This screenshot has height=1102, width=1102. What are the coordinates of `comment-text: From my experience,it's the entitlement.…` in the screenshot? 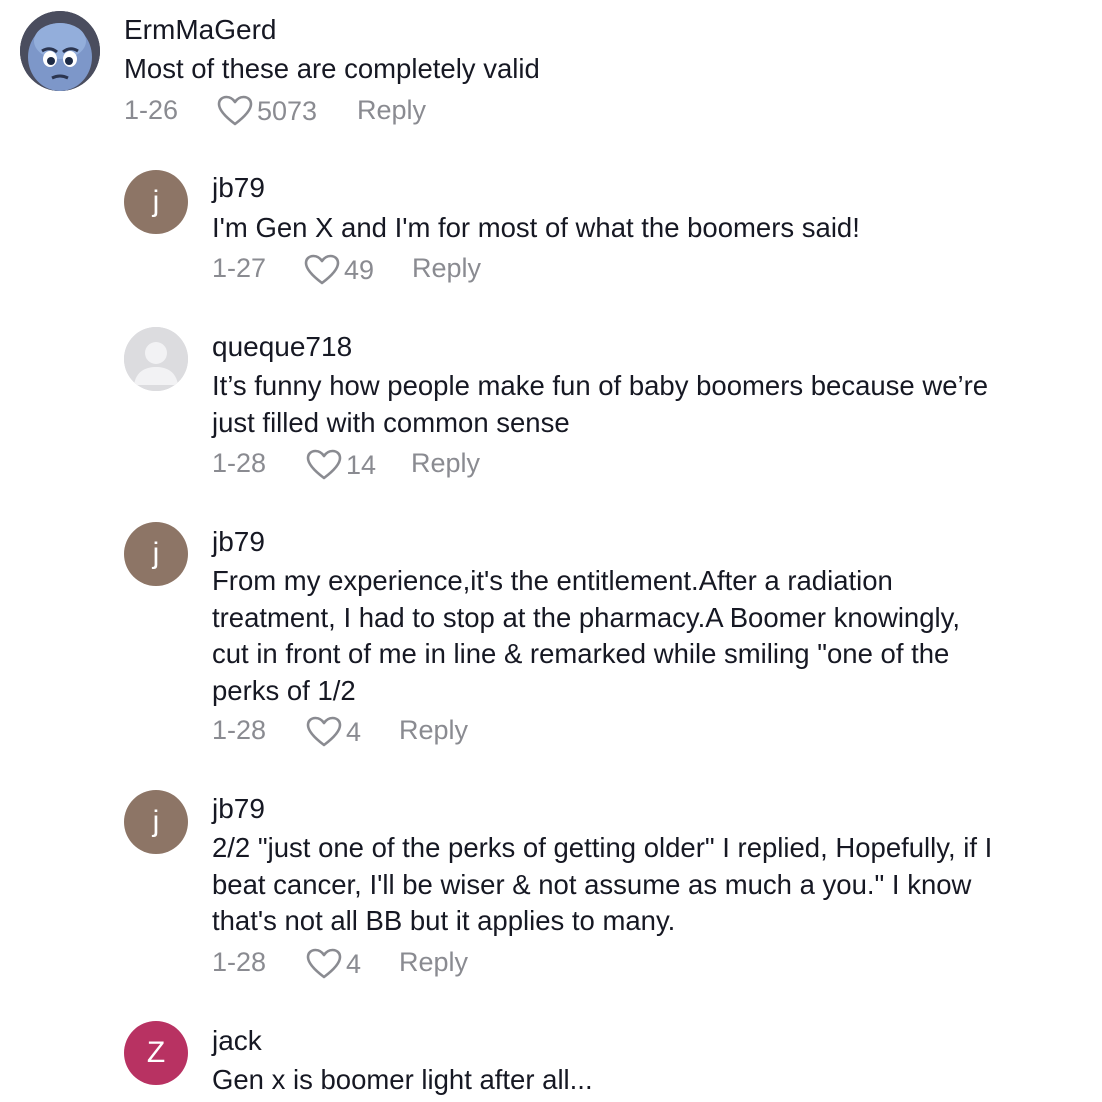 It's located at (586, 635).